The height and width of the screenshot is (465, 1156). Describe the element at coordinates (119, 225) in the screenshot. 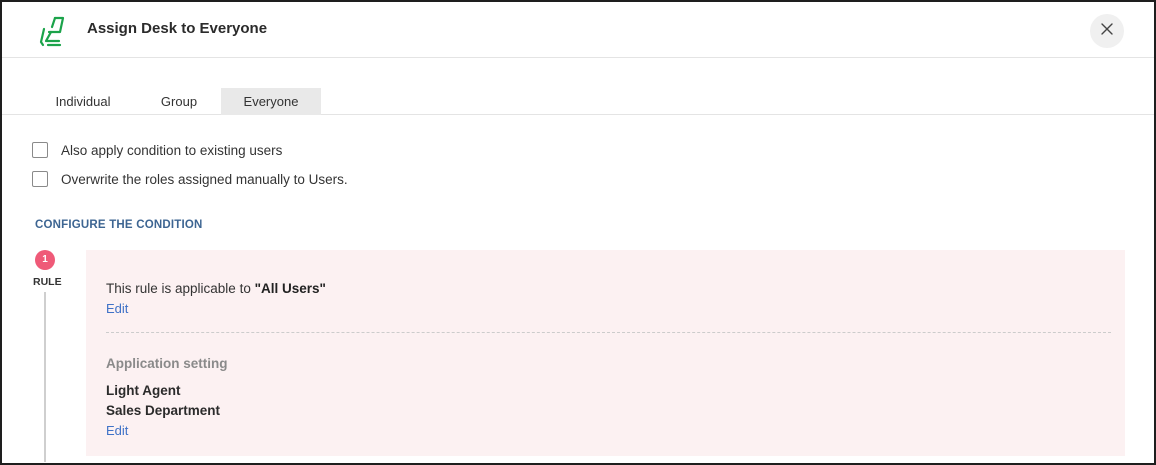

I see `section-heading: CONFIGURE THE CONDITION` at that location.